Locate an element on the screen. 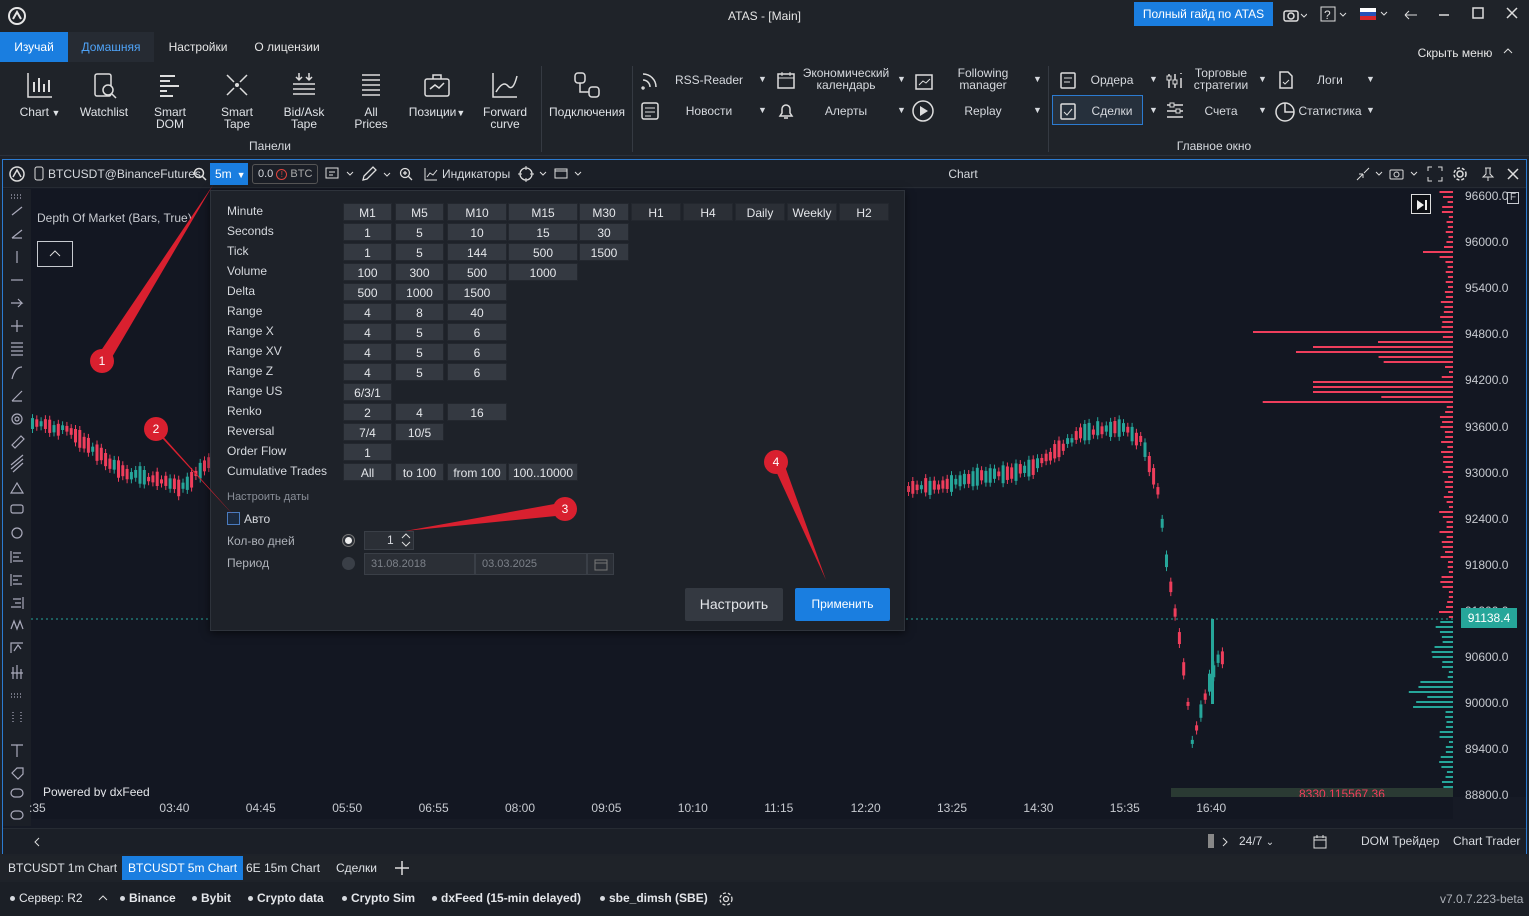 The height and width of the screenshot is (916, 1529). news-button: Новости is located at coordinates (709, 111).